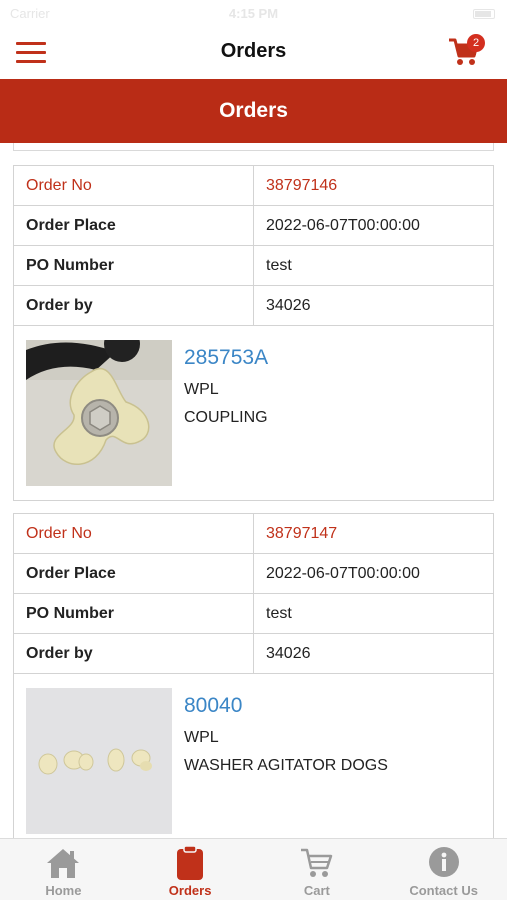 This screenshot has width=507, height=900. What do you see at coordinates (302, 185) in the screenshot?
I see `order-no-value: 38797146` at bounding box center [302, 185].